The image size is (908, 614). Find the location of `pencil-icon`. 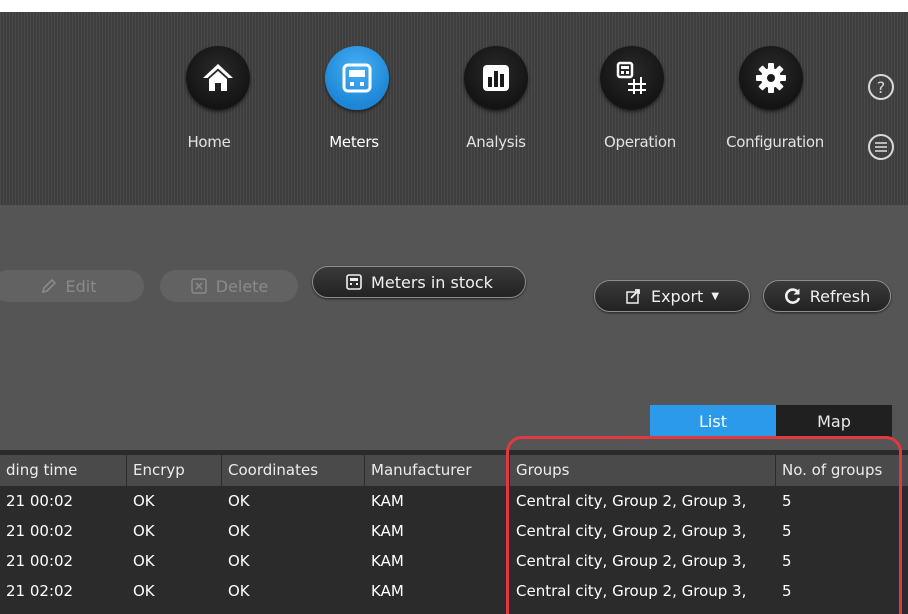

pencil-icon is located at coordinates (48, 286).